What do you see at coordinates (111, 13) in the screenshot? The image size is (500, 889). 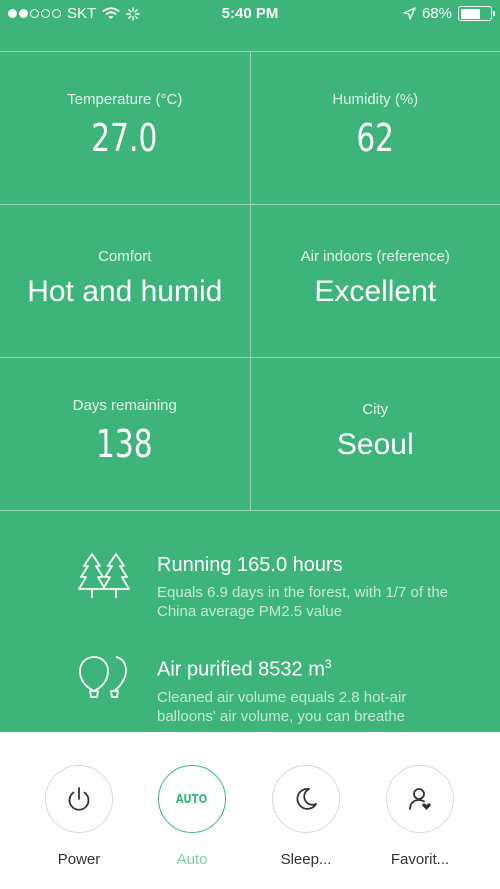 I see `wifi-icon` at bounding box center [111, 13].